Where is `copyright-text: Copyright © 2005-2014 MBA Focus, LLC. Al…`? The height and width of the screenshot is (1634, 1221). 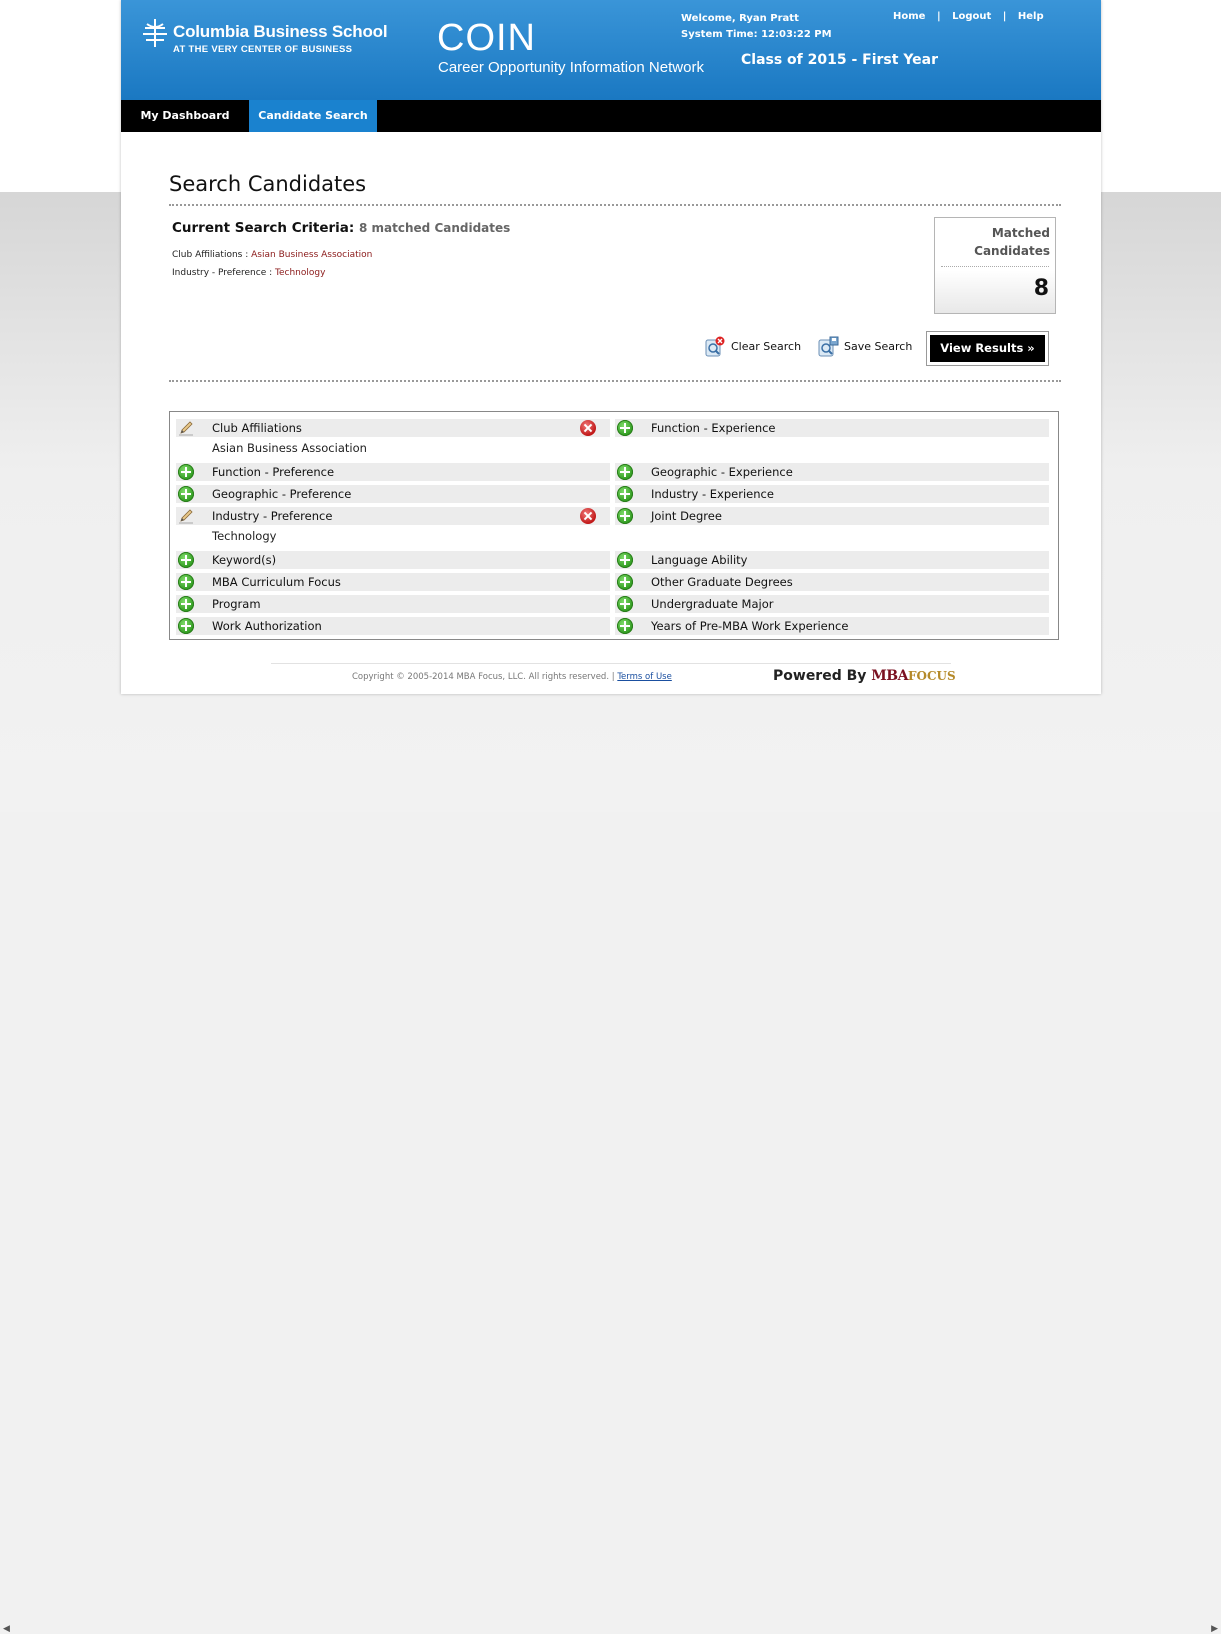 copyright-text: Copyright © 2005-2014 MBA Focus, LLC. Al… is located at coordinates (483, 677).